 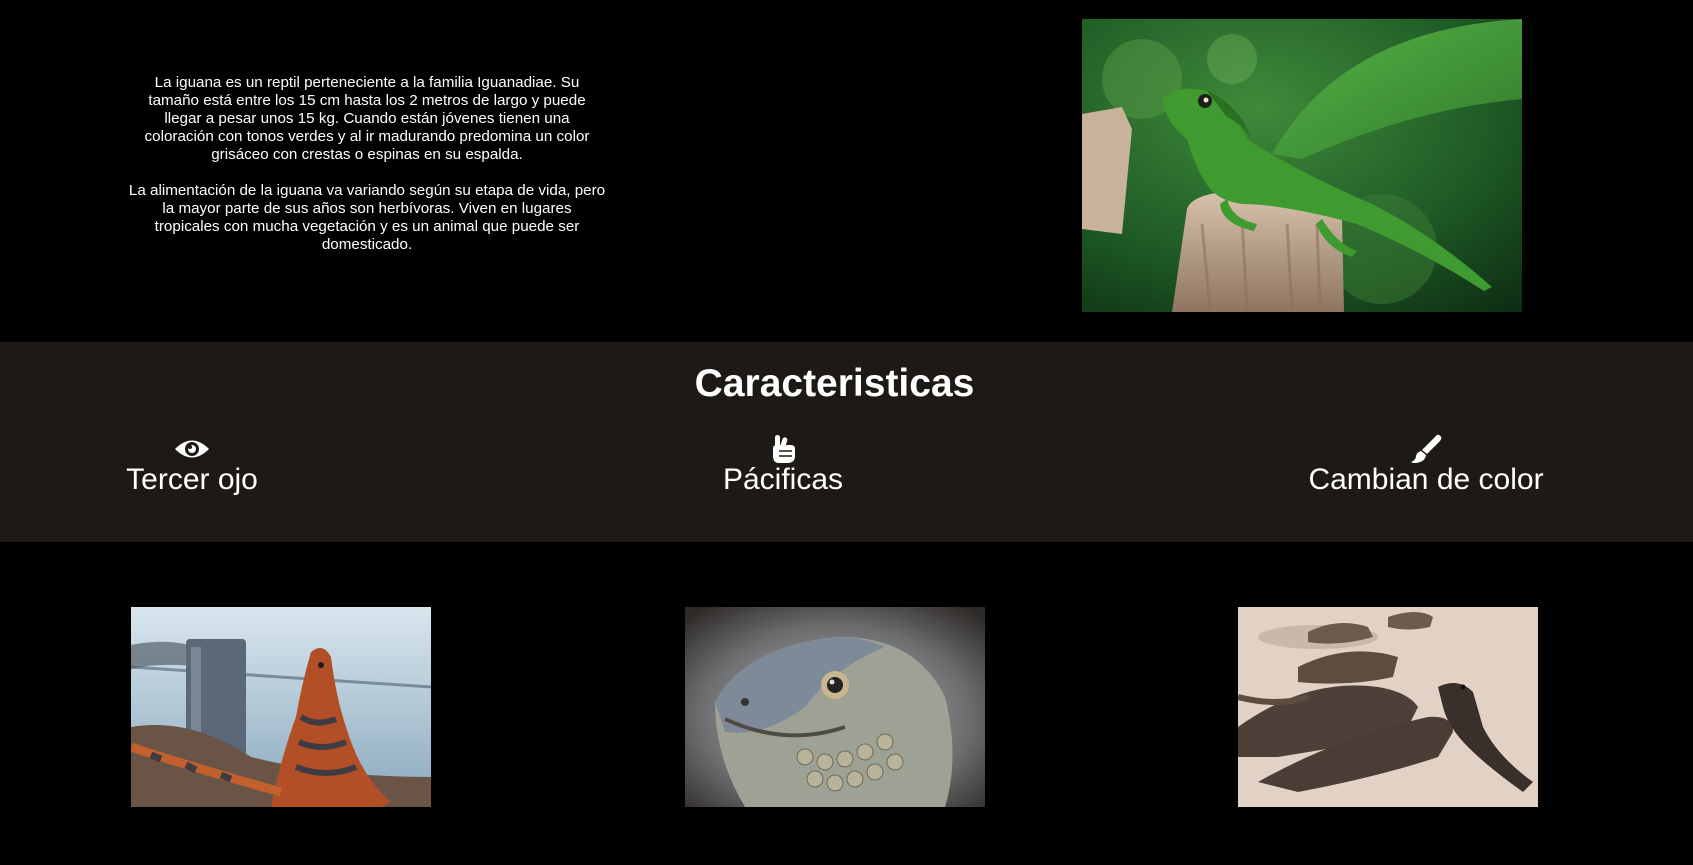 What do you see at coordinates (783, 449) in the screenshot?
I see `peace-hand-icon` at bounding box center [783, 449].